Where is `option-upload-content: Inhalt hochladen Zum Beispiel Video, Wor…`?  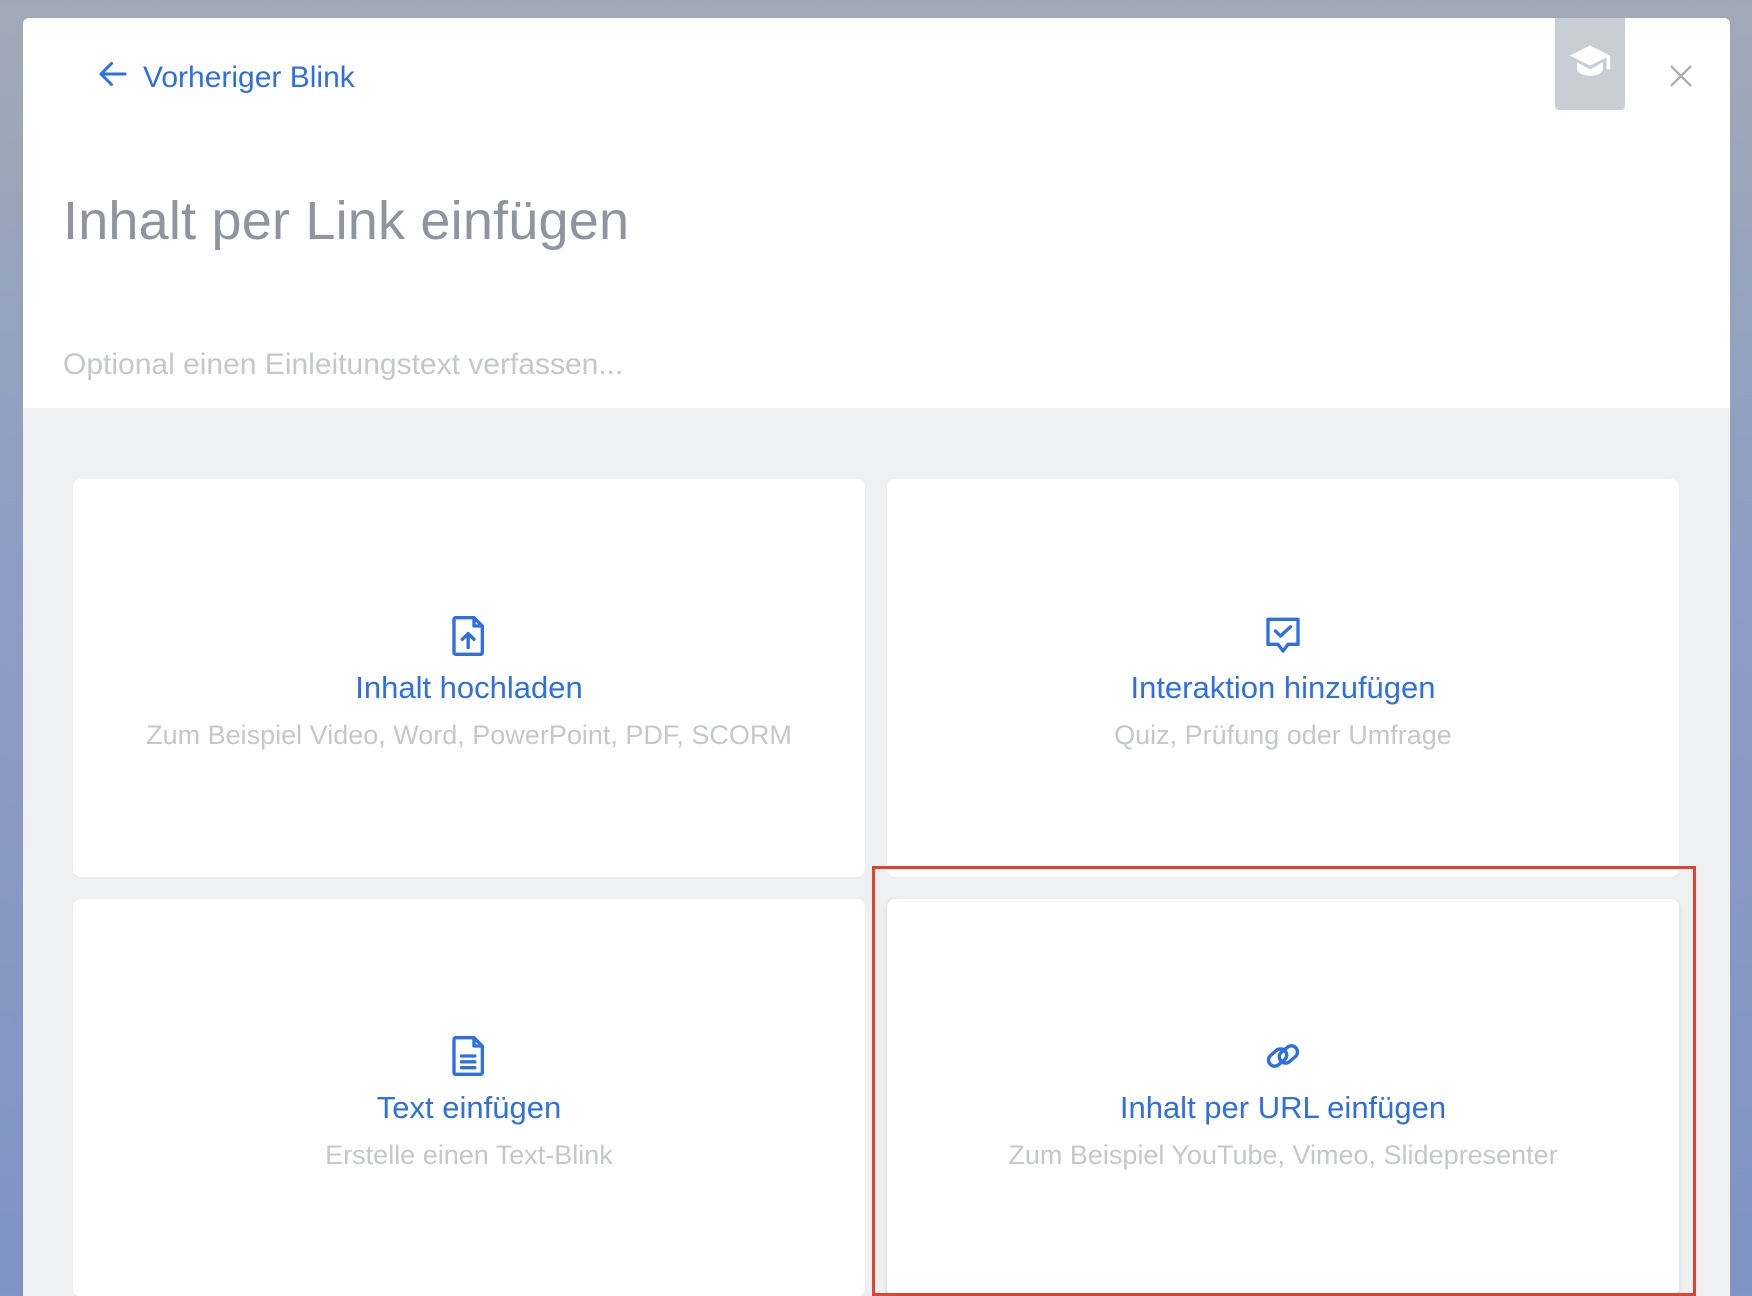
option-upload-content: Inhalt hochladen Zum Beispiel Video, Wor… is located at coordinates (469, 678).